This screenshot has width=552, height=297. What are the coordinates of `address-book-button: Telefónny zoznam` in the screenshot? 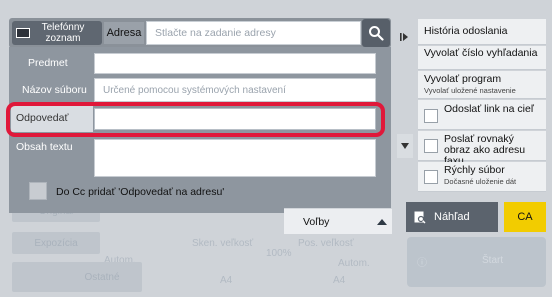 It's located at (57, 33).